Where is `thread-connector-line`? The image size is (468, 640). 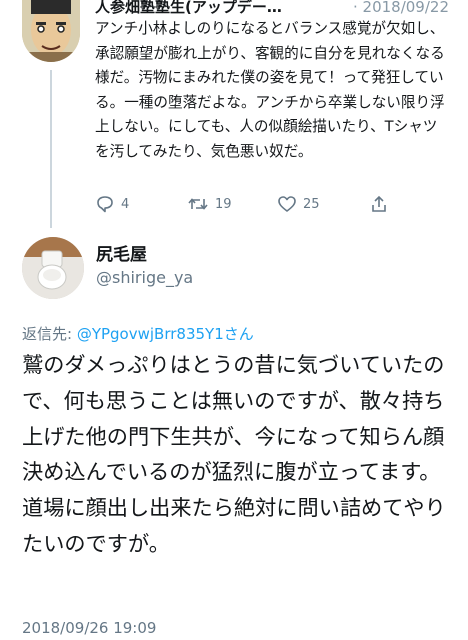
thread-connector-line is located at coordinates (51, 149).